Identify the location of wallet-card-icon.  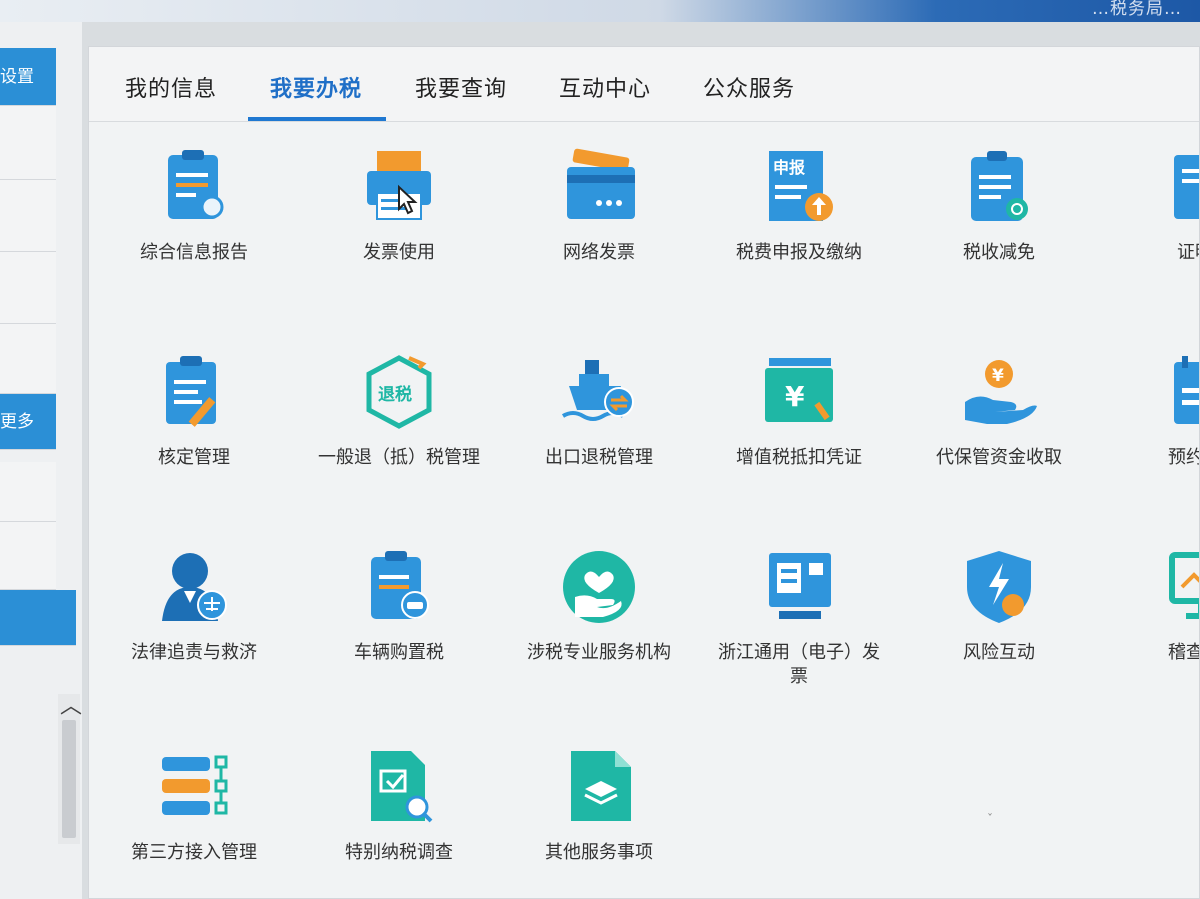
(599, 187).